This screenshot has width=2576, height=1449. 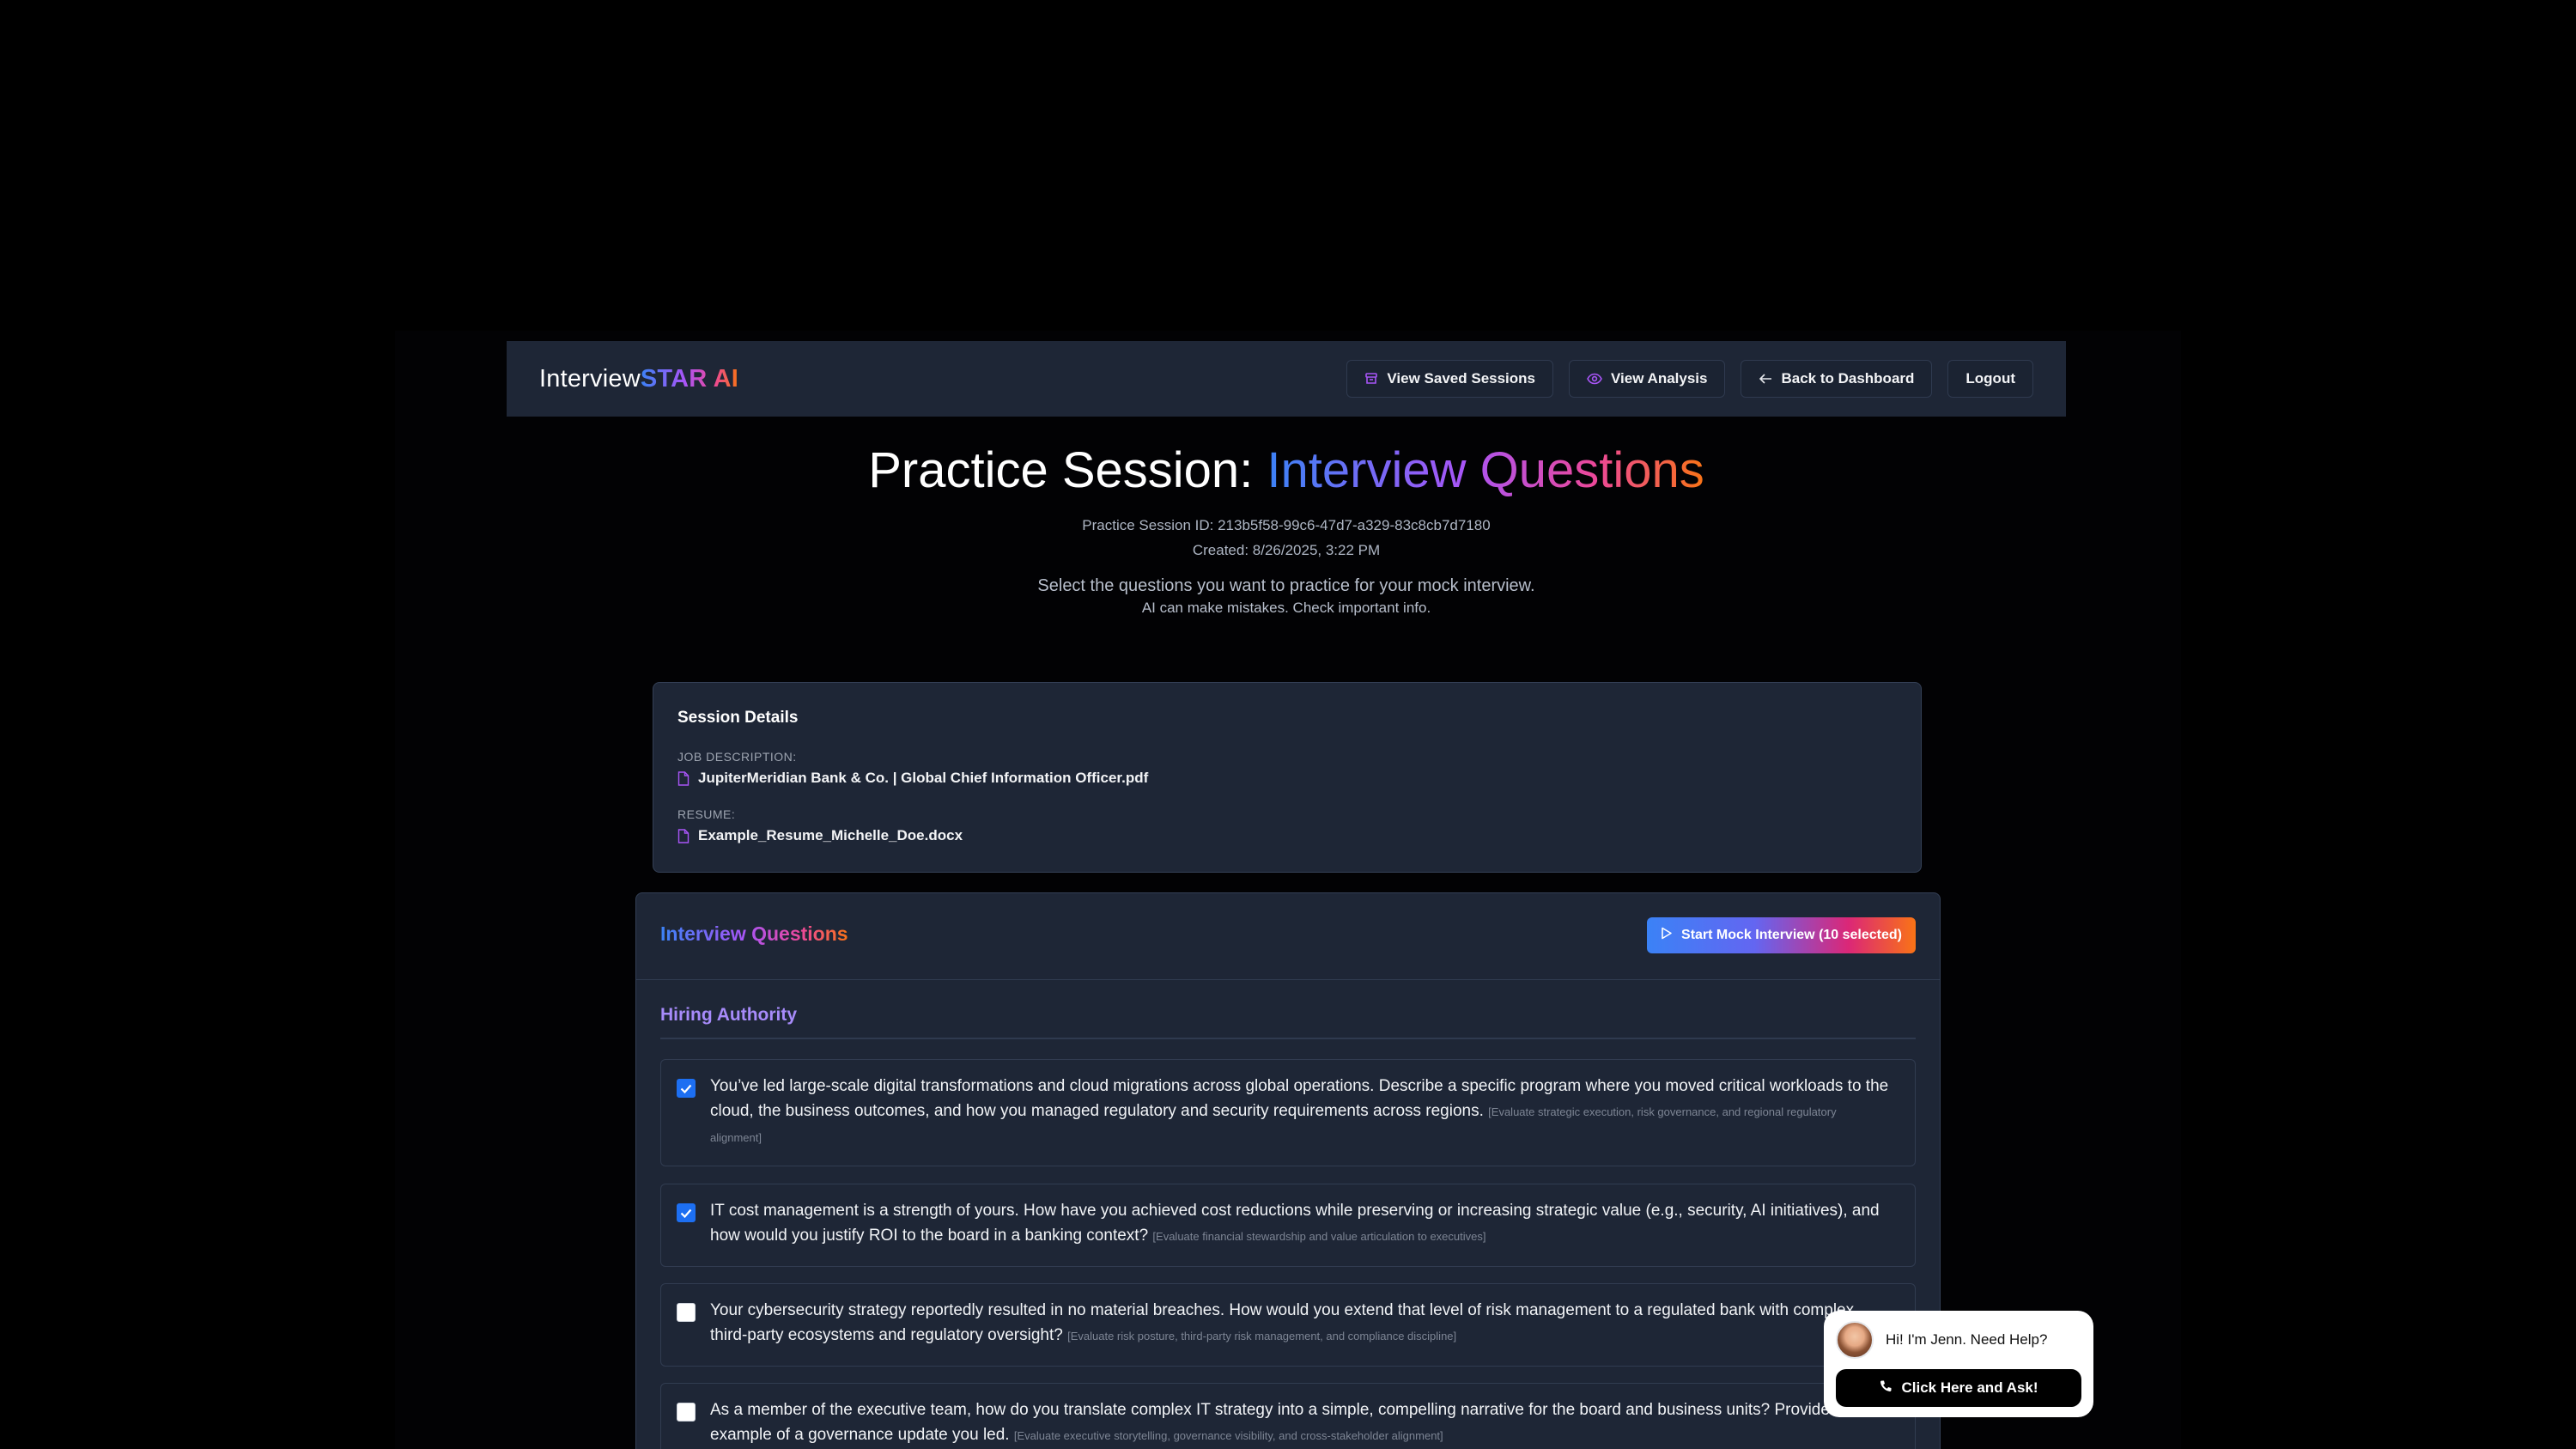 What do you see at coordinates (689, 378) in the screenshot?
I see `logo-accent-text: STAR AI` at bounding box center [689, 378].